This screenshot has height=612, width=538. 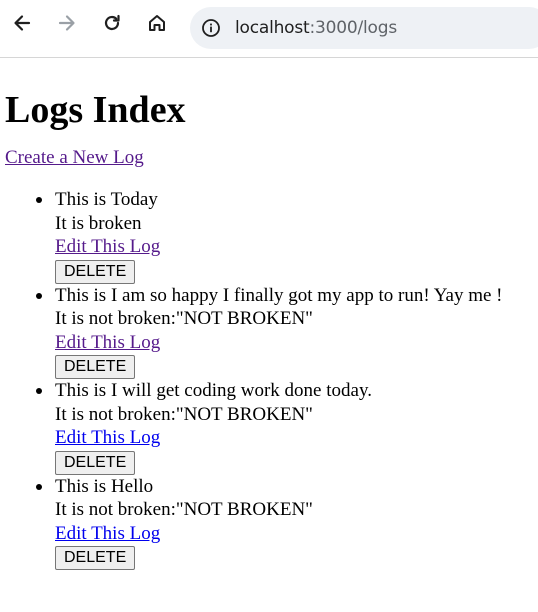 I want to click on forward-arrow-icon, so click(x=67, y=23).